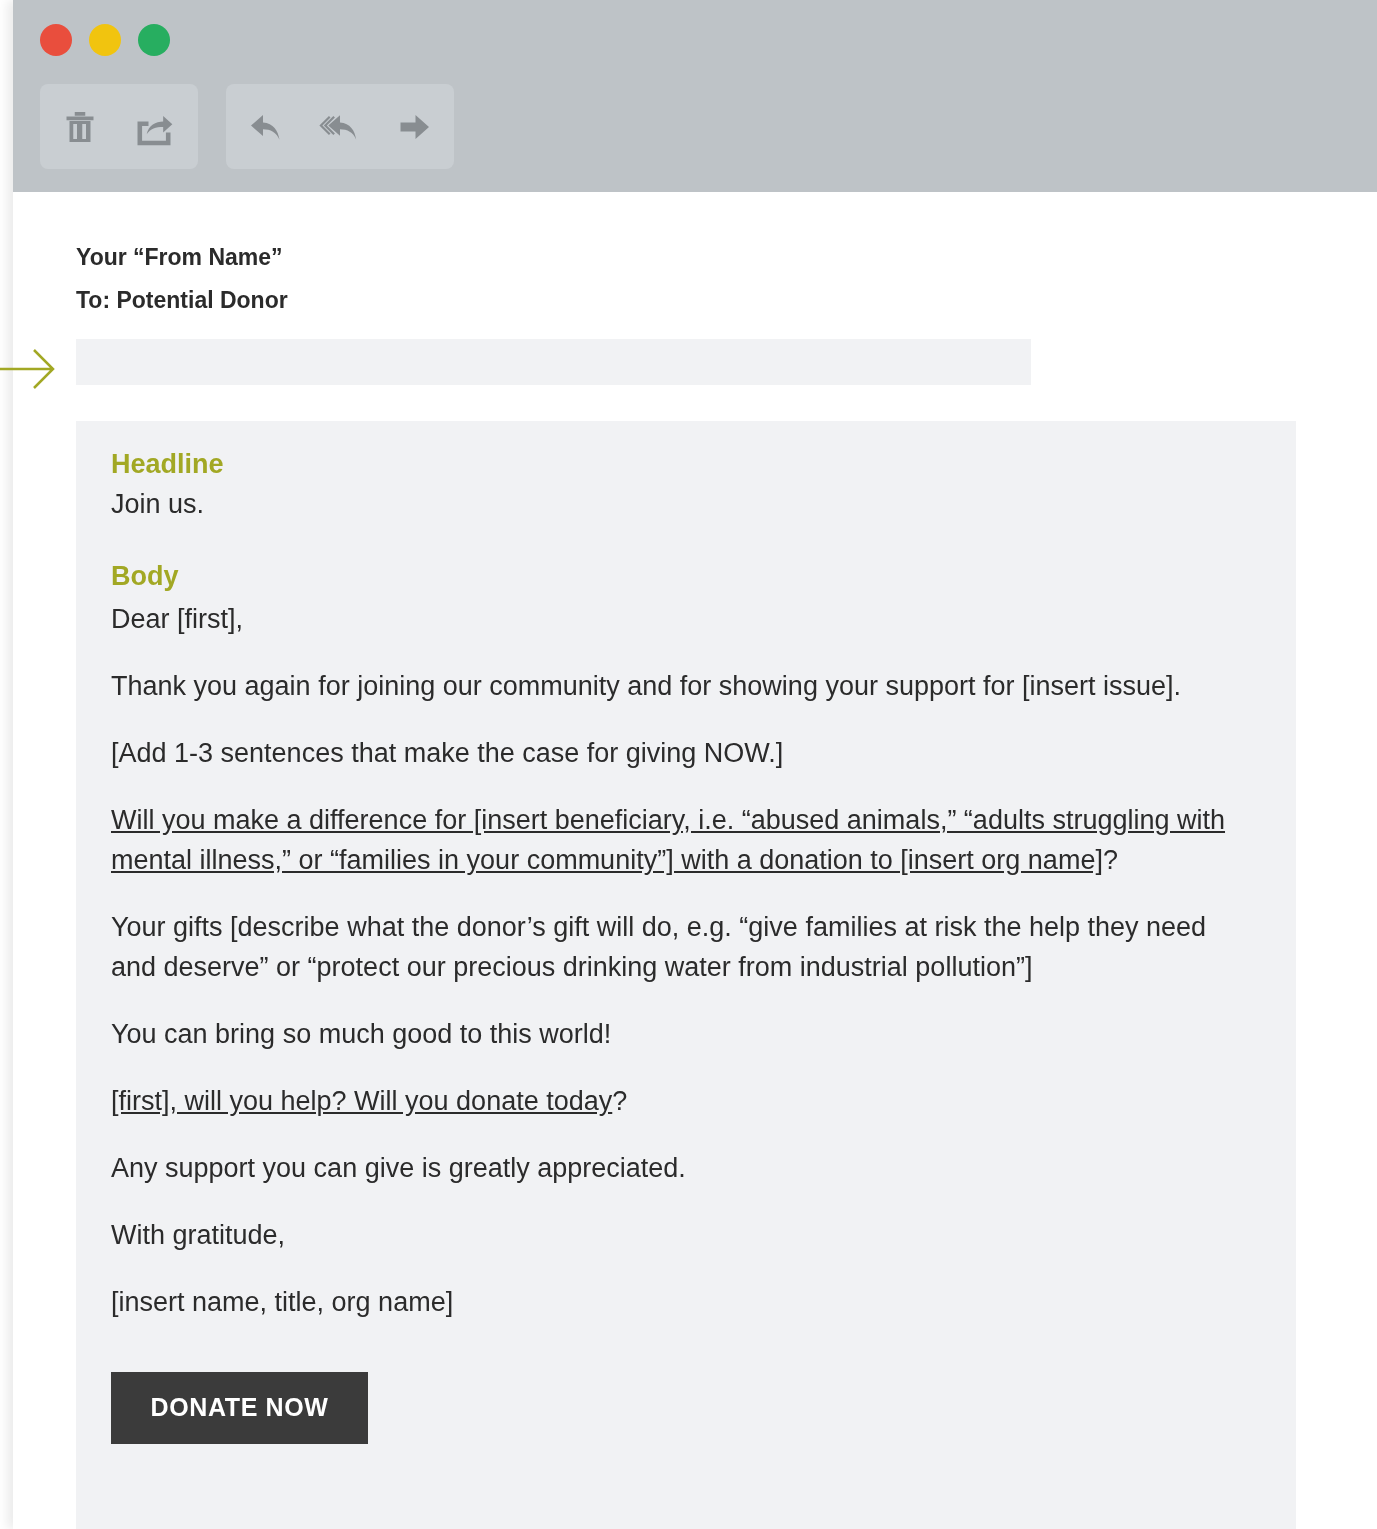 Image resolution: width=1377 pixels, height=1529 pixels. What do you see at coordinates (158, 504) in the screenshot?
I see `headline-text: Join us.` at bounding box center [158, 504].